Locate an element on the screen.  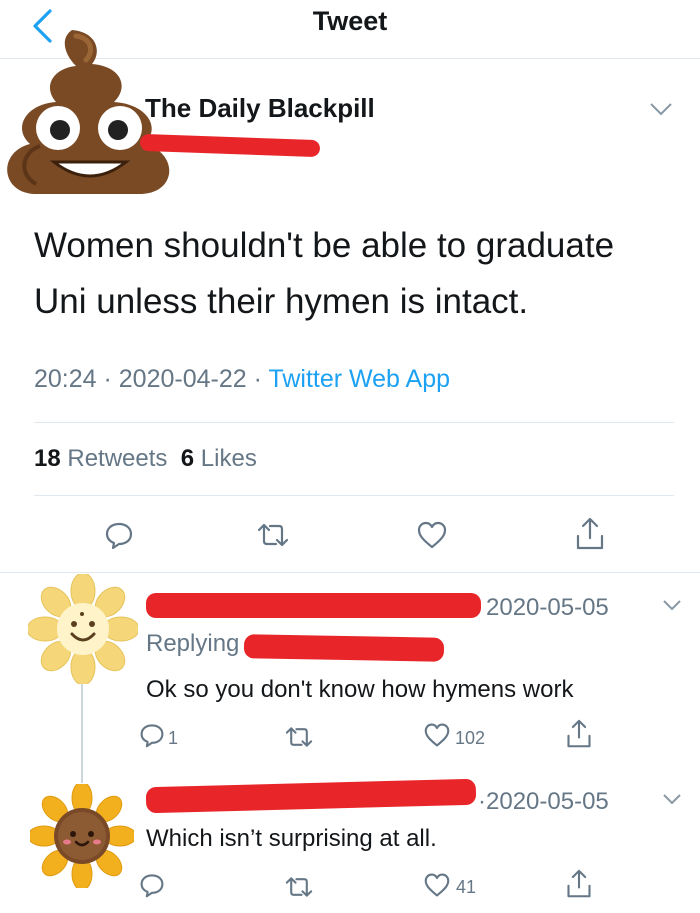
like-count: 41 is located at coordinates (466, 887).